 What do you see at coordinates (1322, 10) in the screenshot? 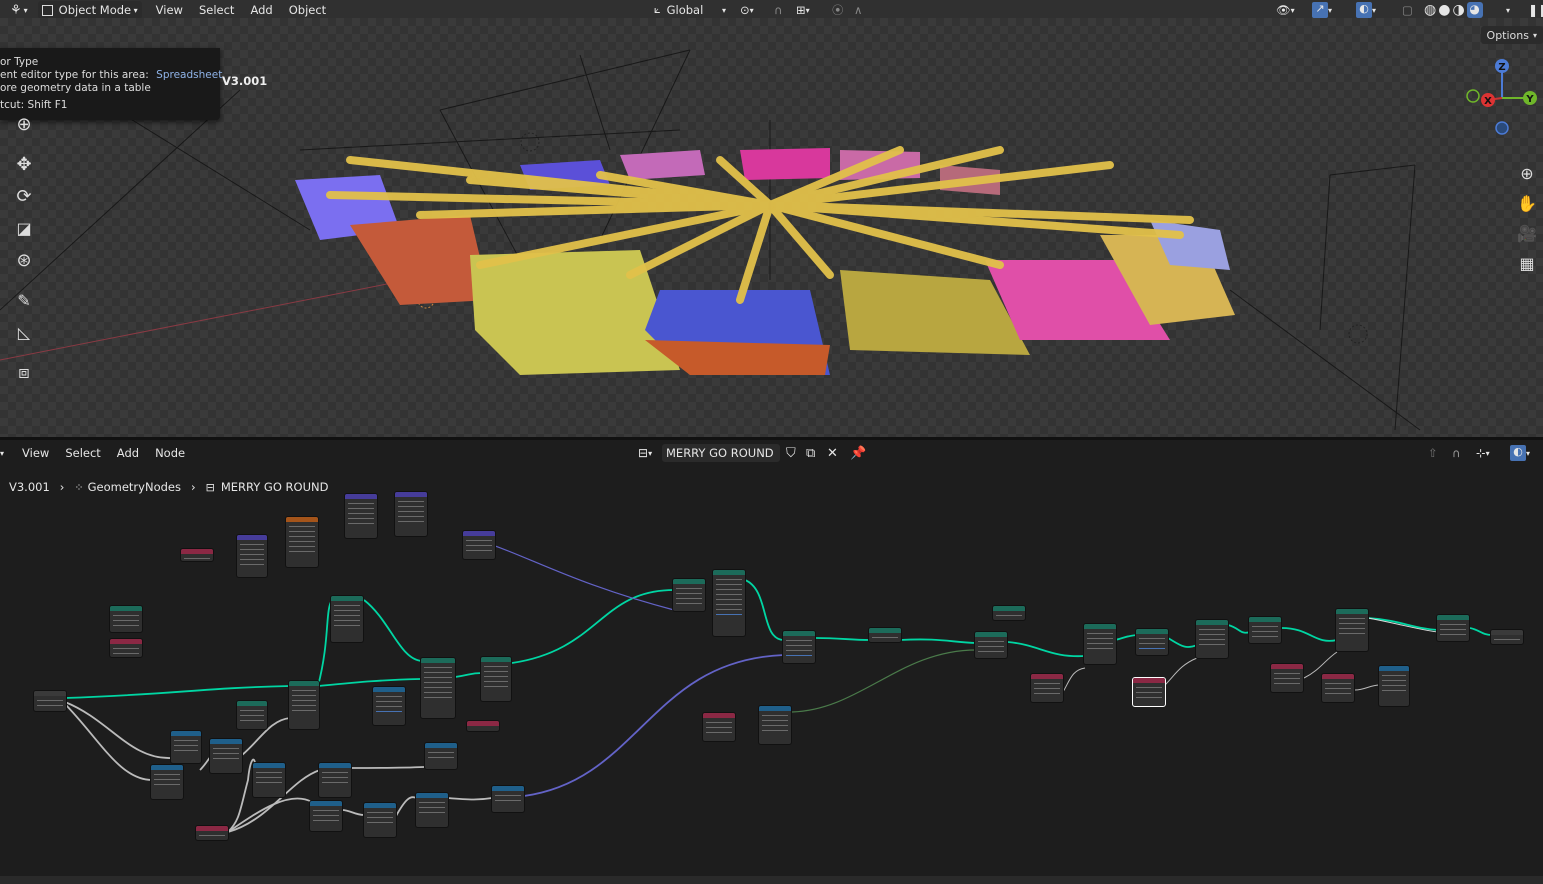
I see `gizmo-toggle: ↗ ▾` at bounding box center [1322, 10].